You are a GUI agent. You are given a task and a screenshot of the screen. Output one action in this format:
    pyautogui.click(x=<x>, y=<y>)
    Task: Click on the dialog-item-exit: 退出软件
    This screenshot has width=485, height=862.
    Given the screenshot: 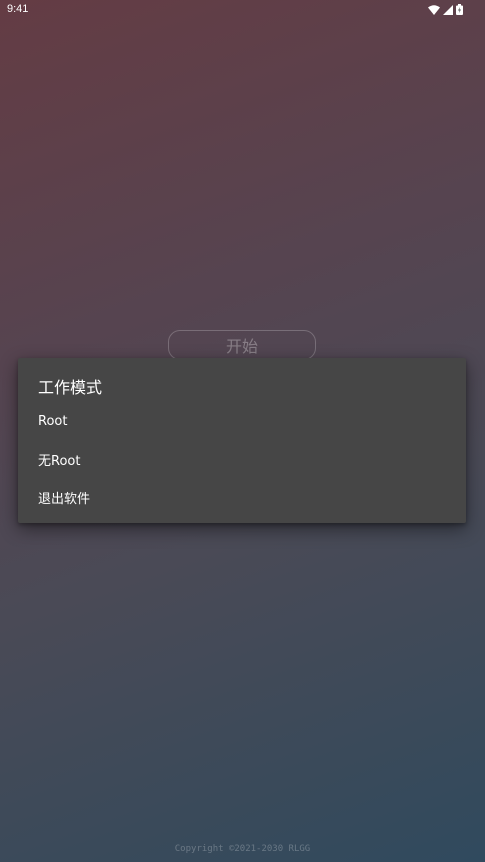 What is the action you would take?
    pyautogui.click(x=242, y=497)
    